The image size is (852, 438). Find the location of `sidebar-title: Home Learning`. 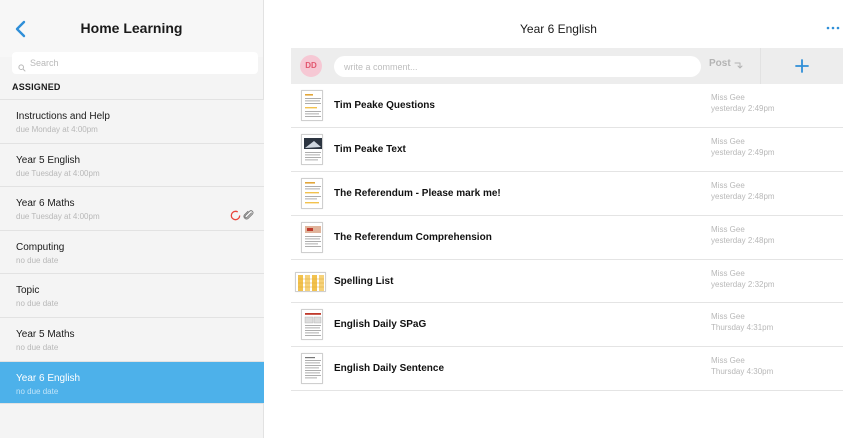

sidebar-title: Home Learning is located at coordinates (131, 28).